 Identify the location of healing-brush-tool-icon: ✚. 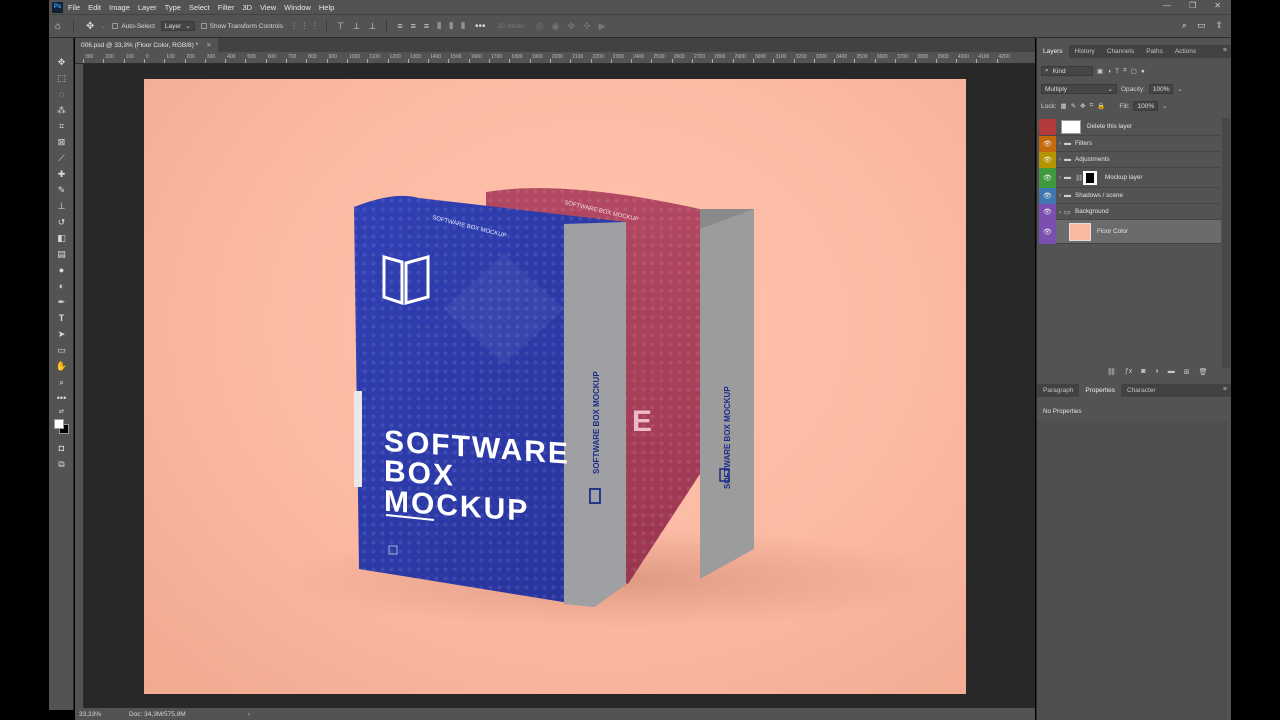
(61, 174).